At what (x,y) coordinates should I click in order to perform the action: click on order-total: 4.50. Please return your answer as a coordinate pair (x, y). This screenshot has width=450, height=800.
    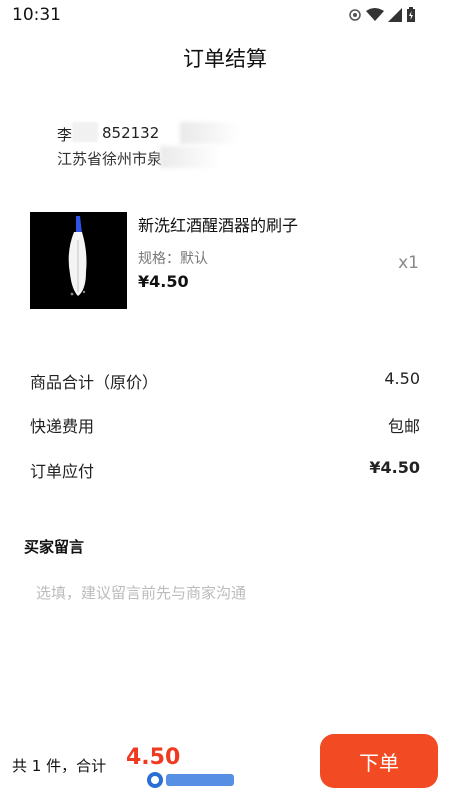
    Looking at the image, I should click on (153, 757).